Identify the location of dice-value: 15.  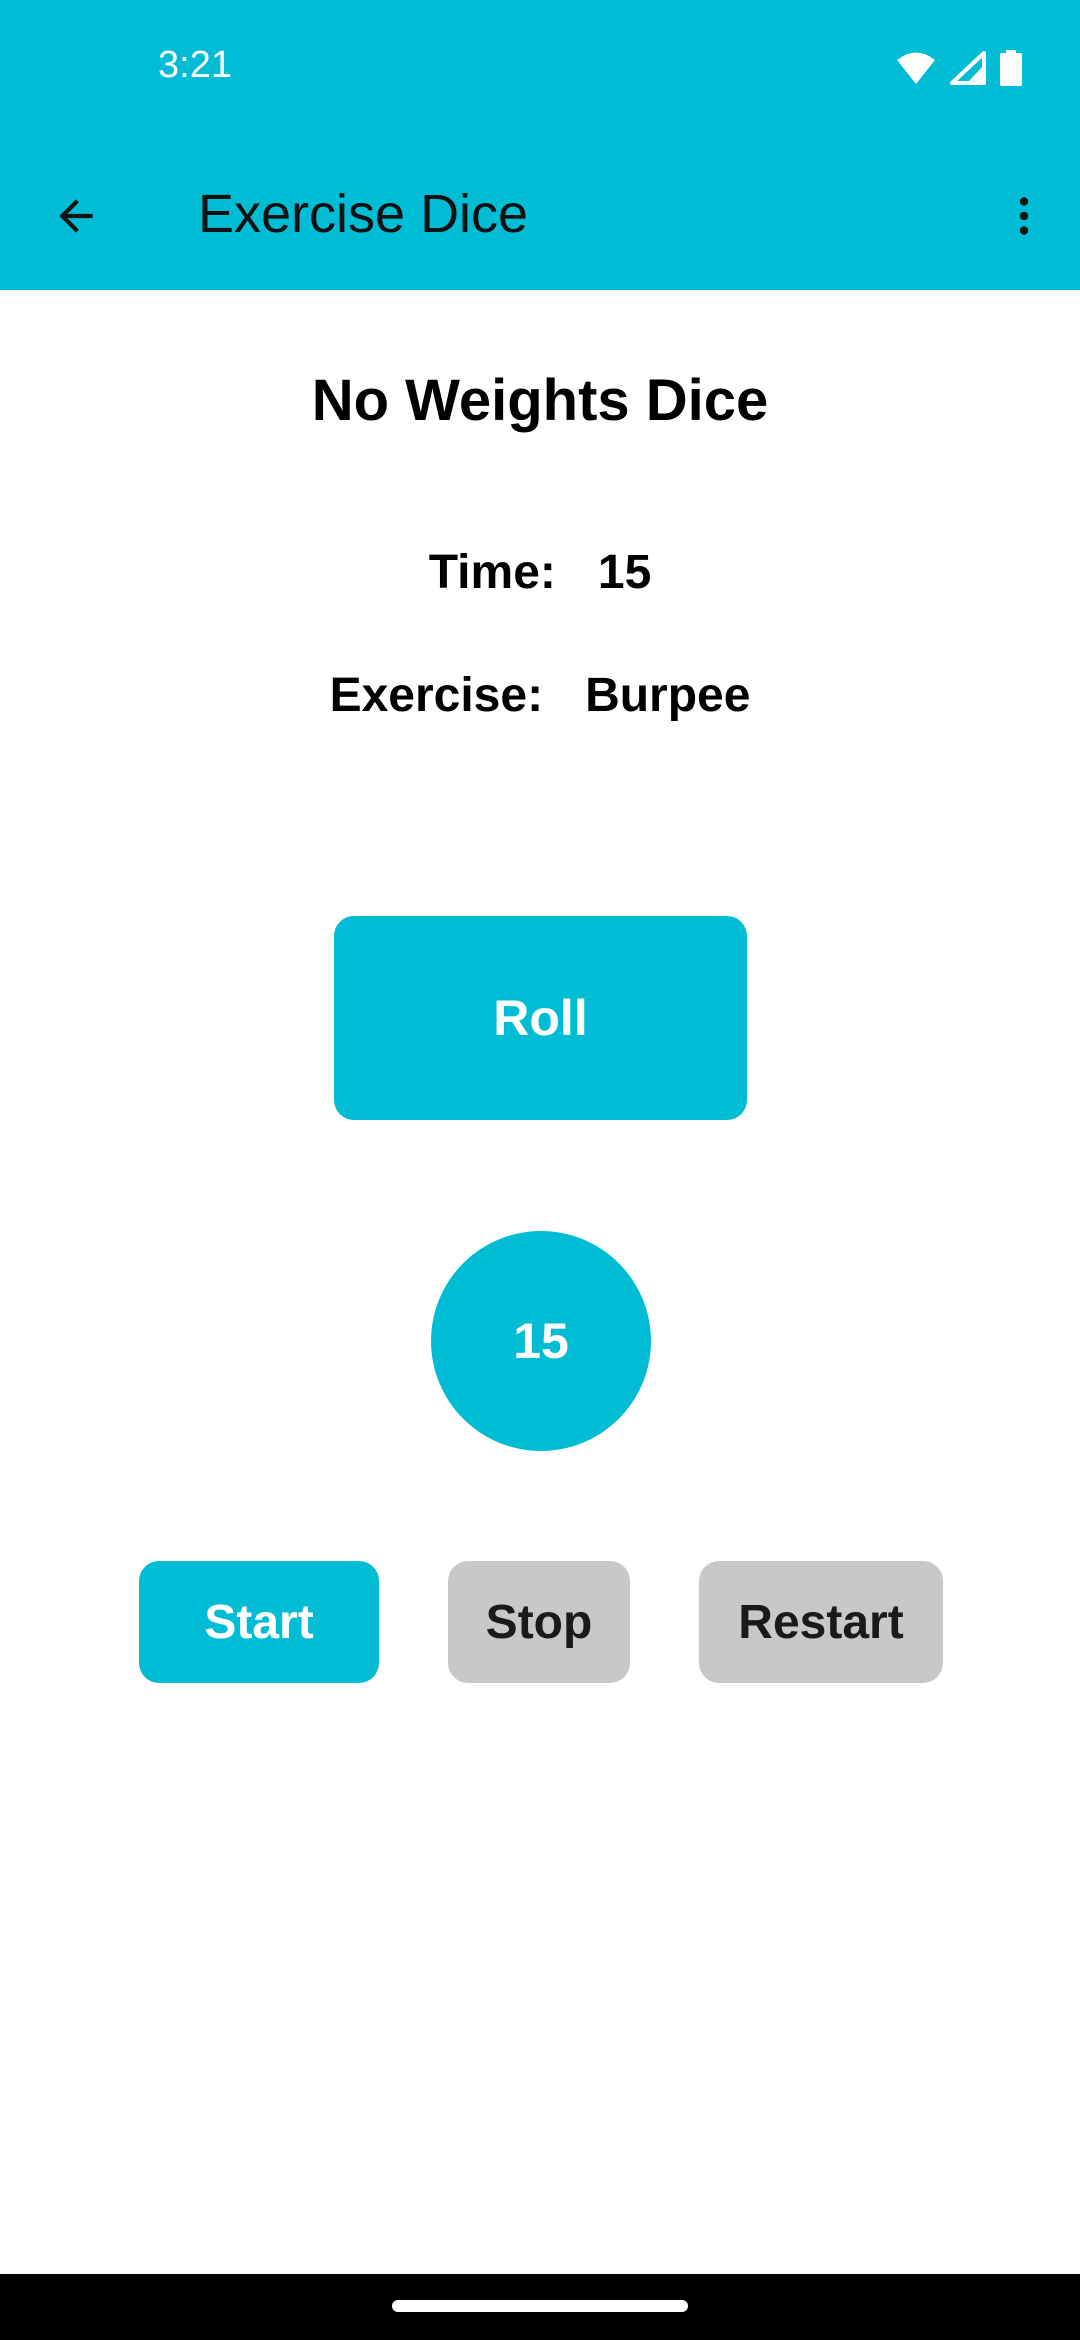
(541, 1341).